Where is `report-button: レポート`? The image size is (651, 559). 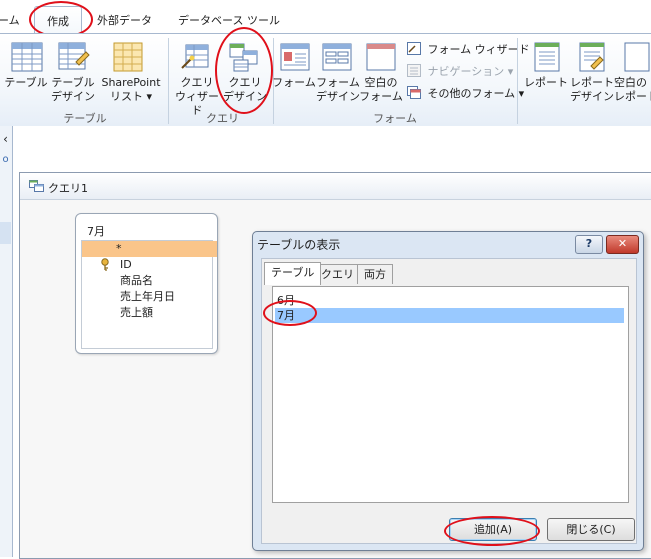 report-button: レポート is located at coordinates (546, 83).